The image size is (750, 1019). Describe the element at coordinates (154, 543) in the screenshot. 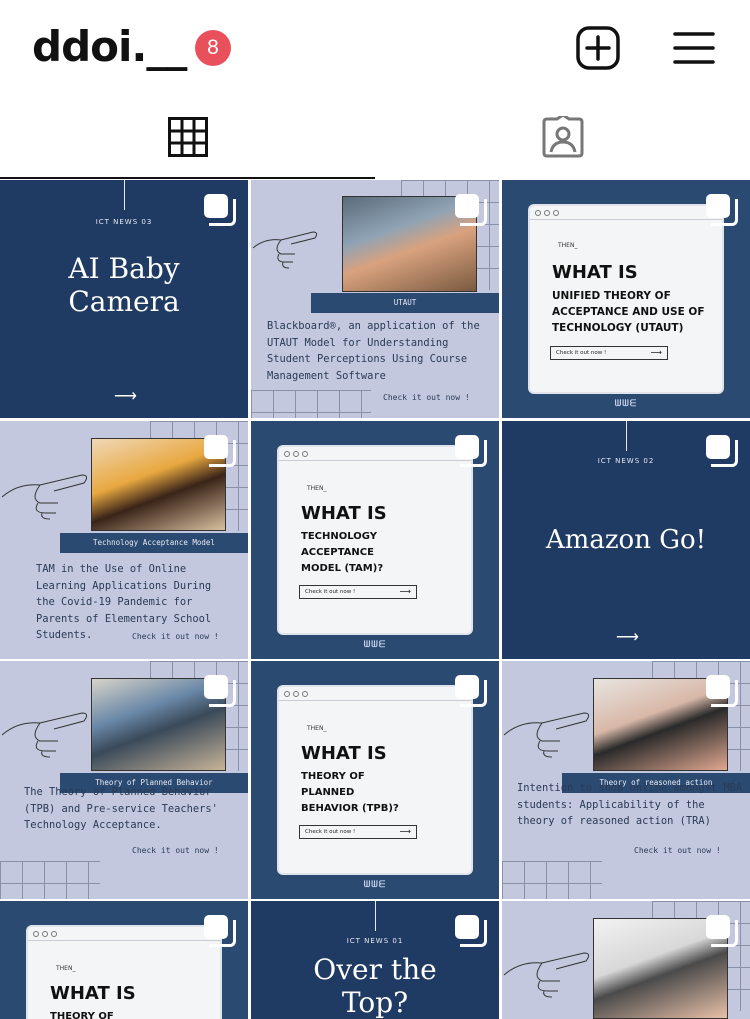

I see `topic-label: Technology Acceptance Model` at that location.